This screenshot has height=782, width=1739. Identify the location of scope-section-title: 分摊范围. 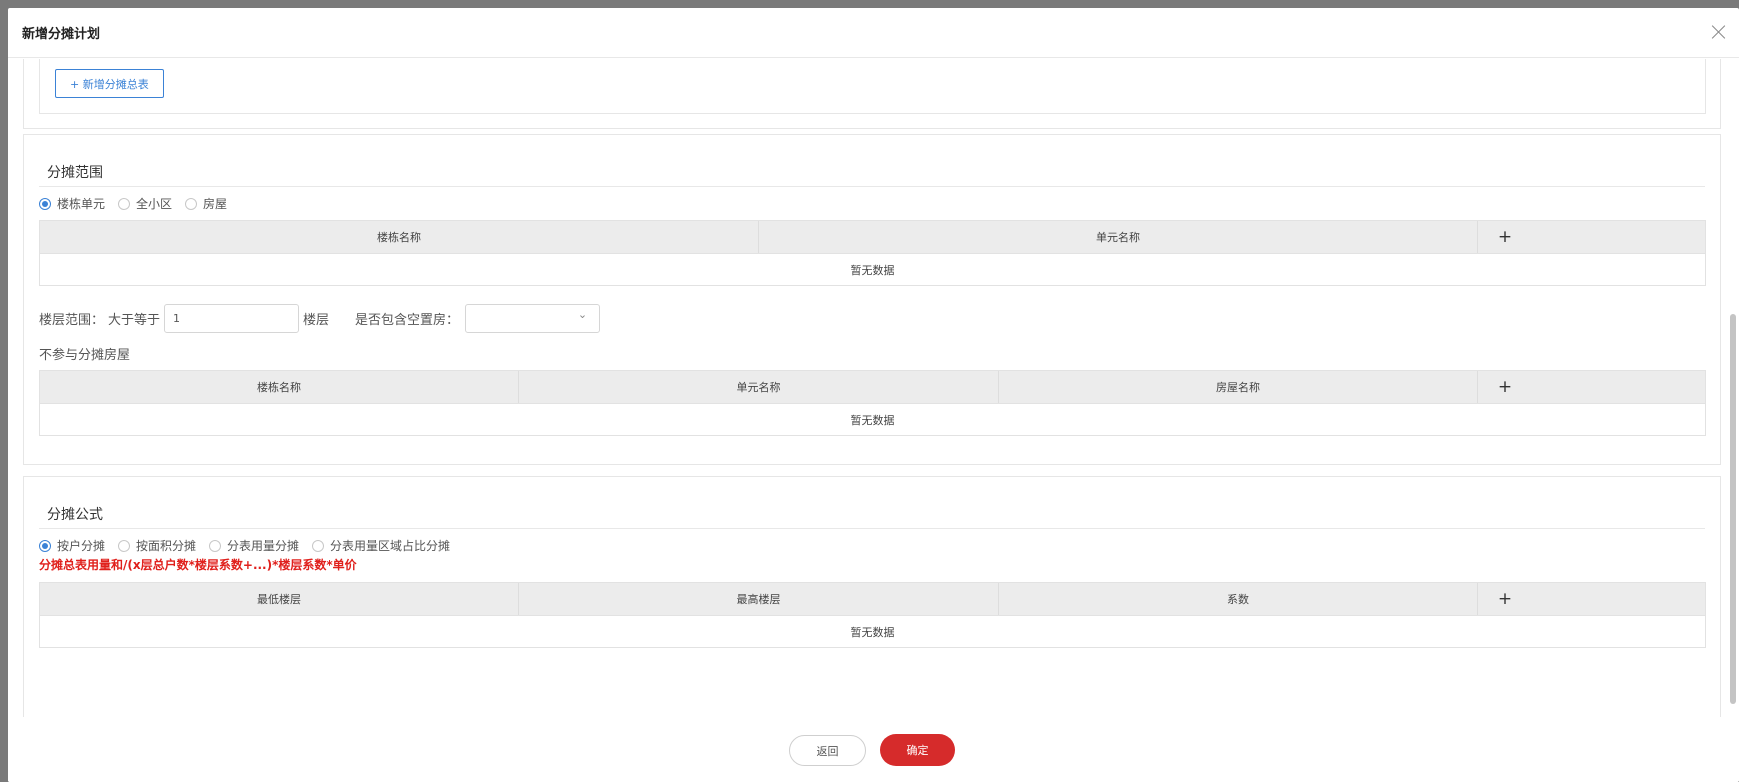
(75, 173).